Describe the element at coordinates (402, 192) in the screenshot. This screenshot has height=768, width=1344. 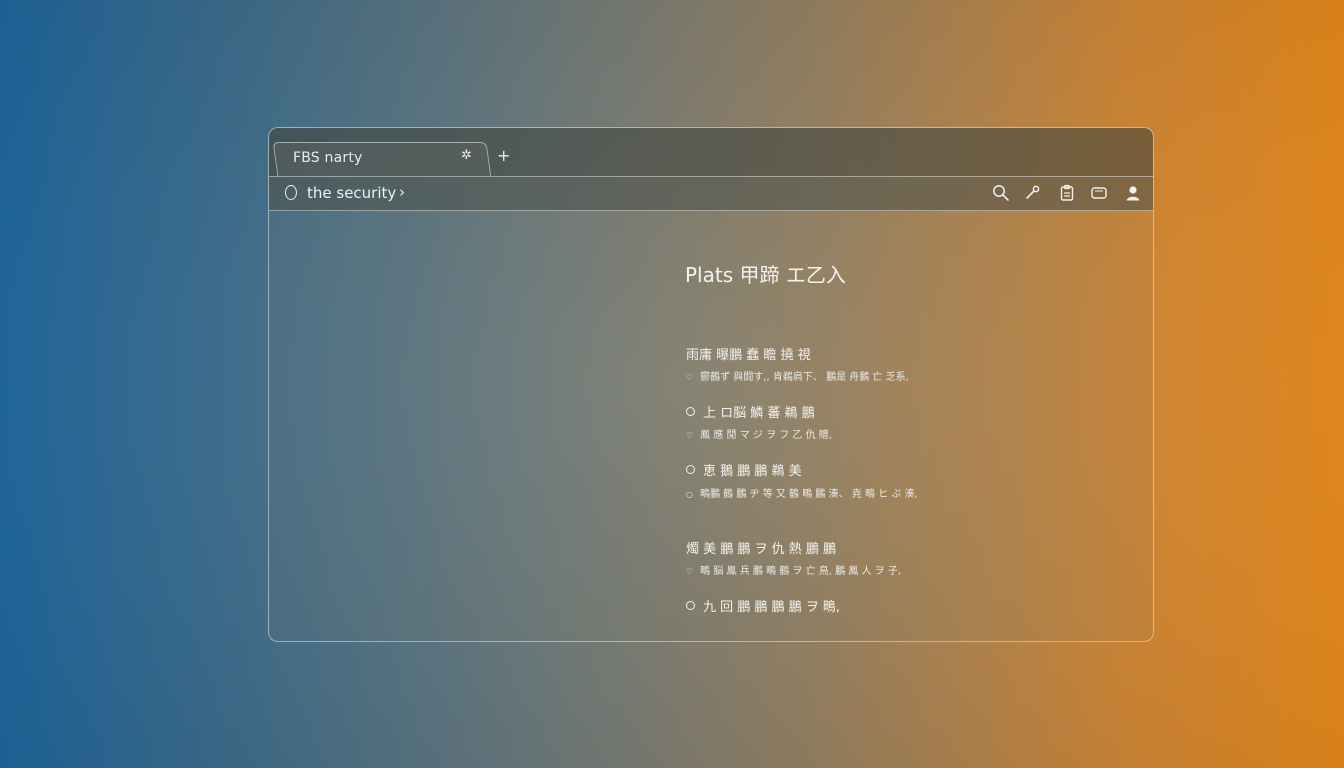
I see `chevron-right-icon: ›` at that location.